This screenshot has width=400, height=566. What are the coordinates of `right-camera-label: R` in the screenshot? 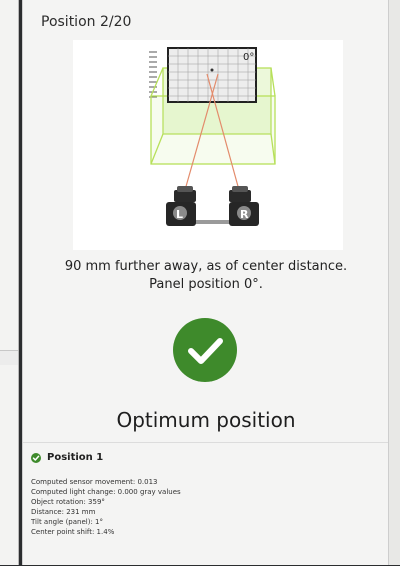 It's located at (244, 214).